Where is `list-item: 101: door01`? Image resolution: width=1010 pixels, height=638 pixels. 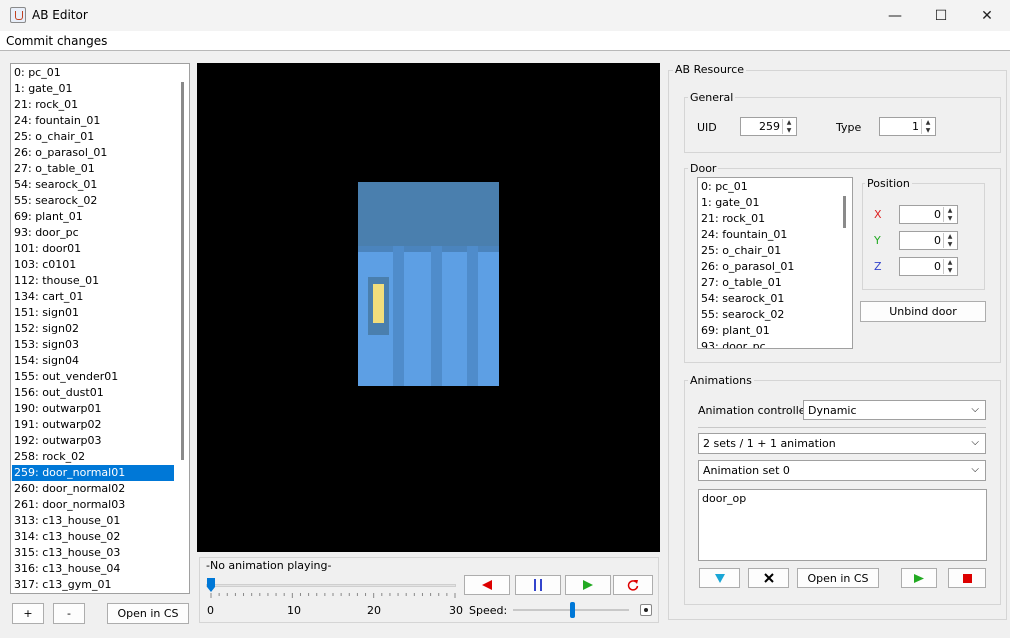 list-item: 101: door01 is located at coordinates (93, 249).